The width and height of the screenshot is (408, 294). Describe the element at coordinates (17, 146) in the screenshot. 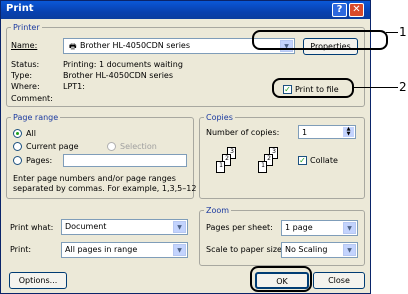

I see `current-page-radio` at that location.